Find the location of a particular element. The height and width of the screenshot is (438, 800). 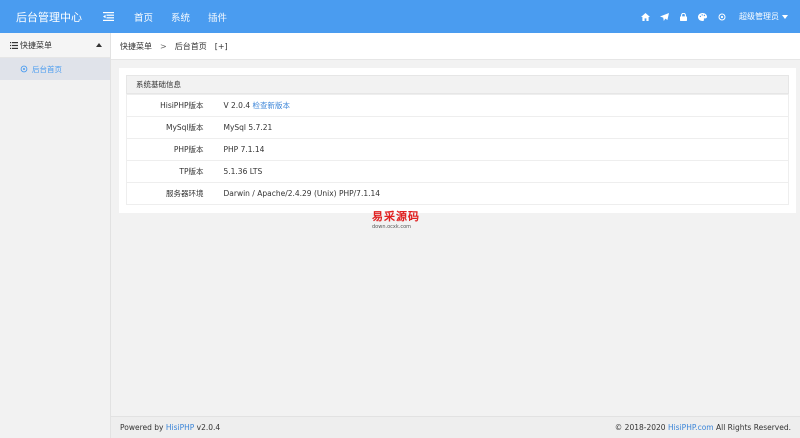

table-row: TP版本 5.1.36 LTS is located at coordinates (457, 171).